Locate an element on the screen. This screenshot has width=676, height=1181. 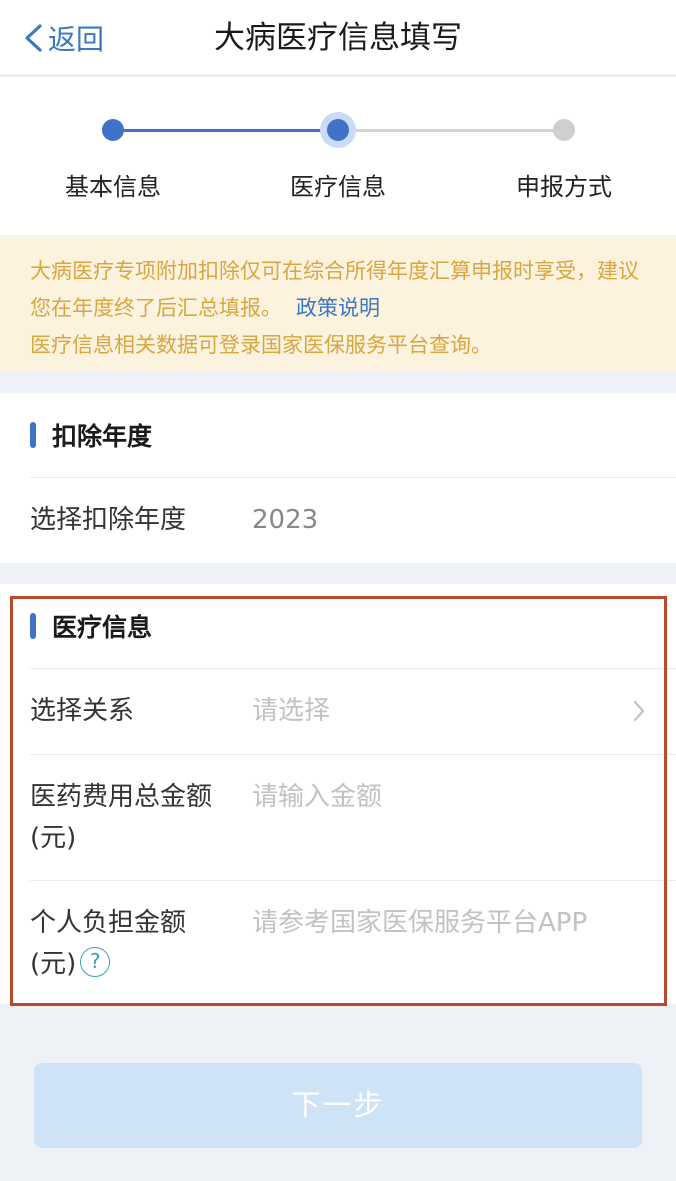
total-amount-row: 医药费用总金额(元) 请输入金额 is located at coordinates (353, 817).